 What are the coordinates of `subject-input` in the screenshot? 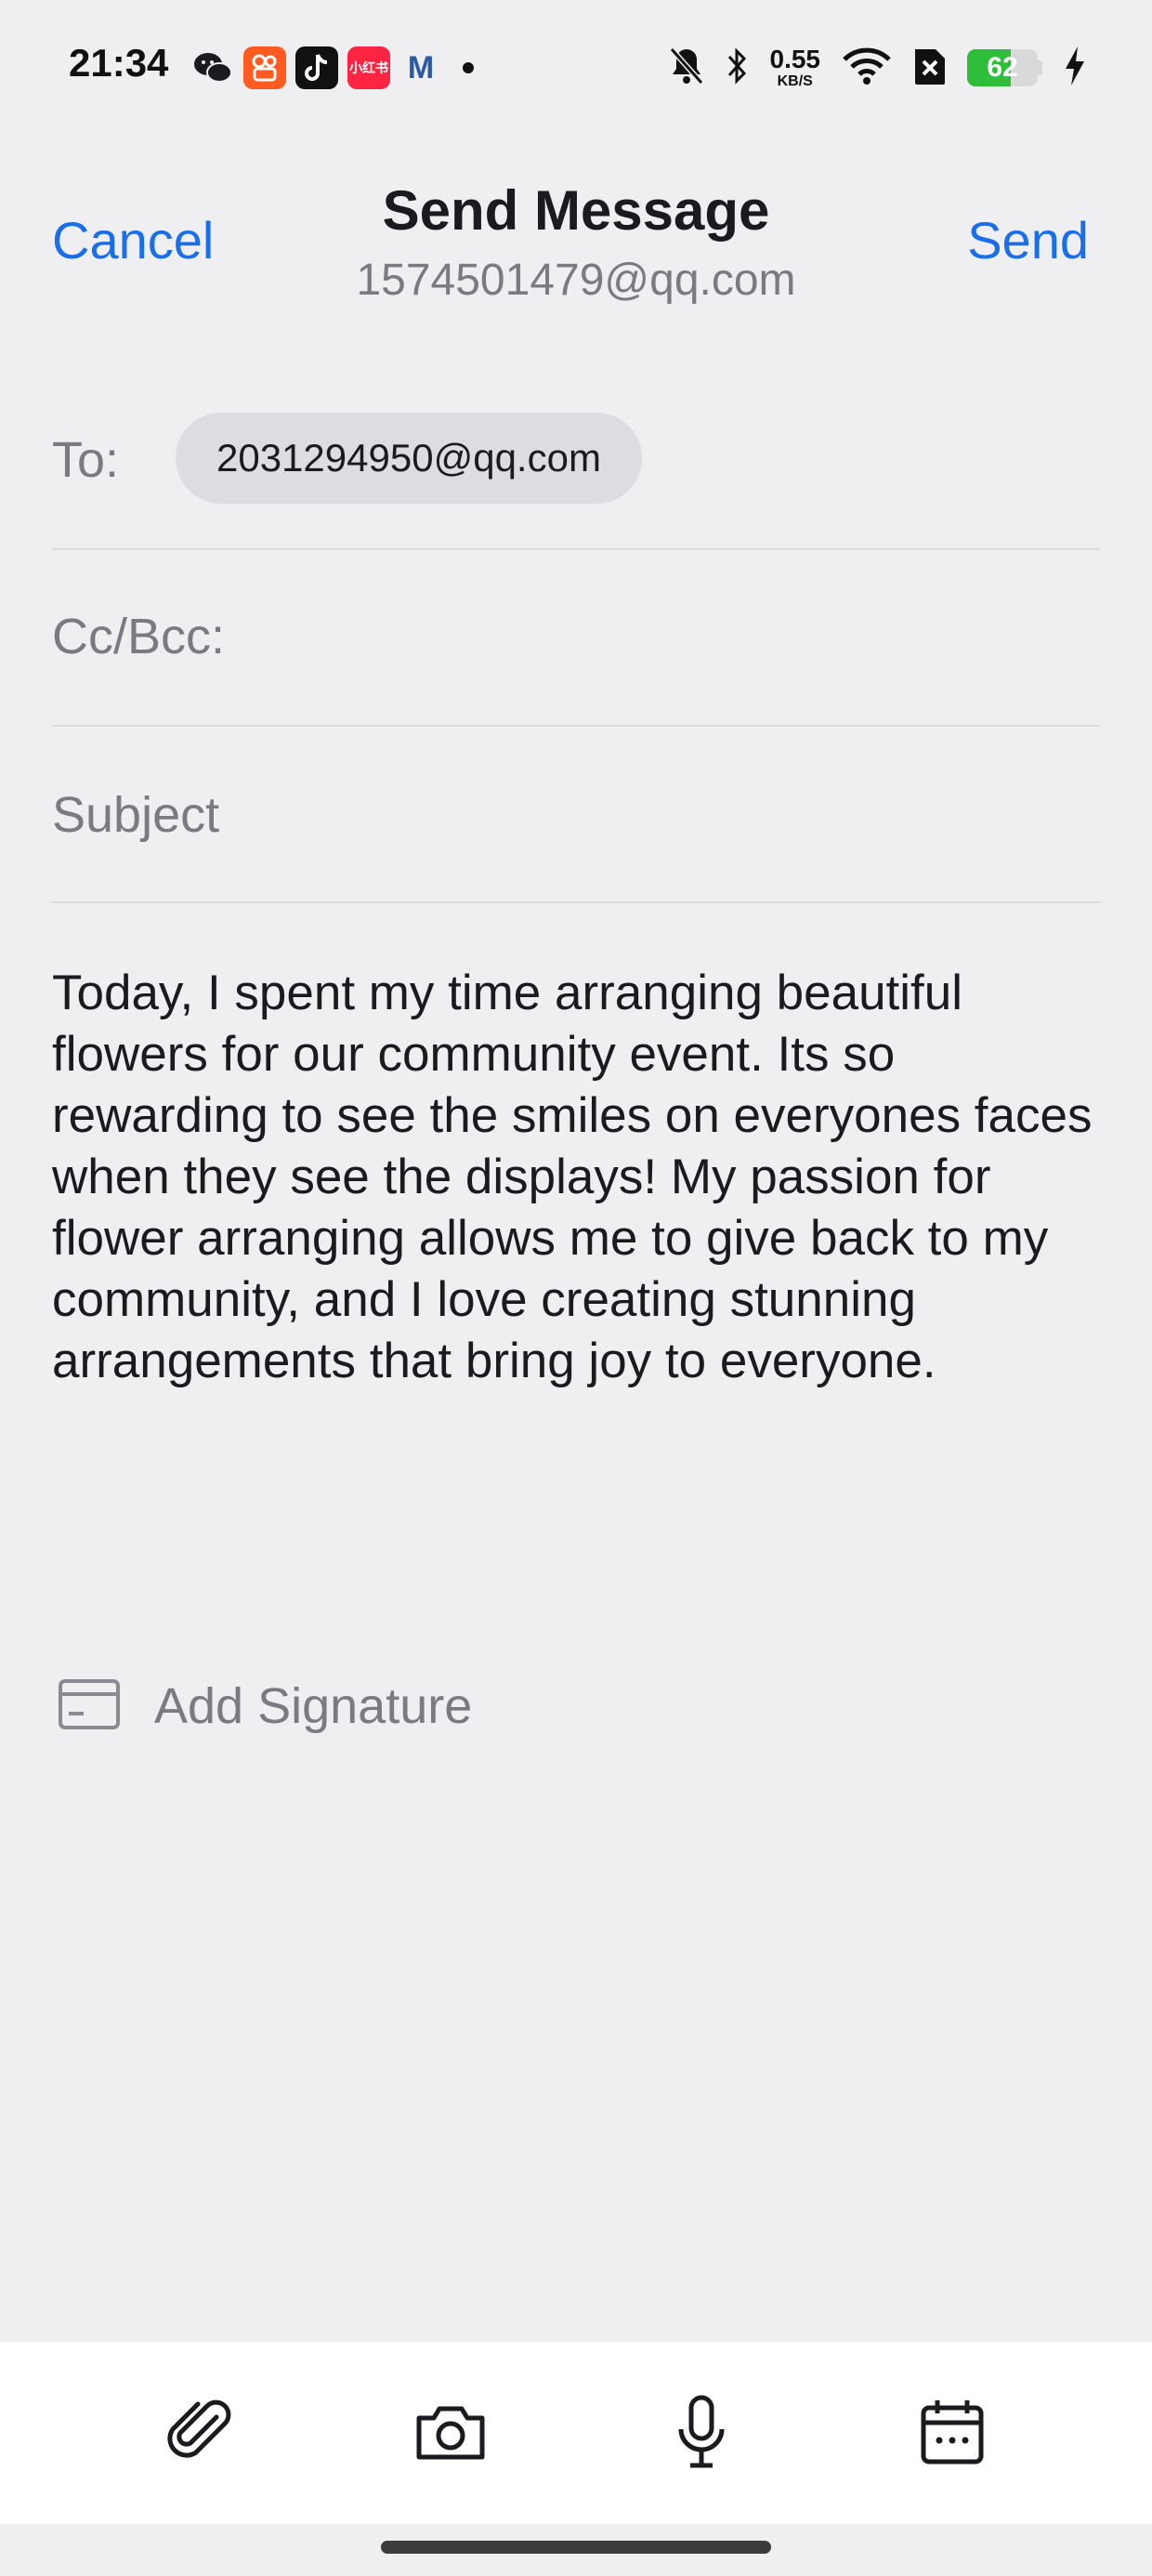 It's located at (576, 815).